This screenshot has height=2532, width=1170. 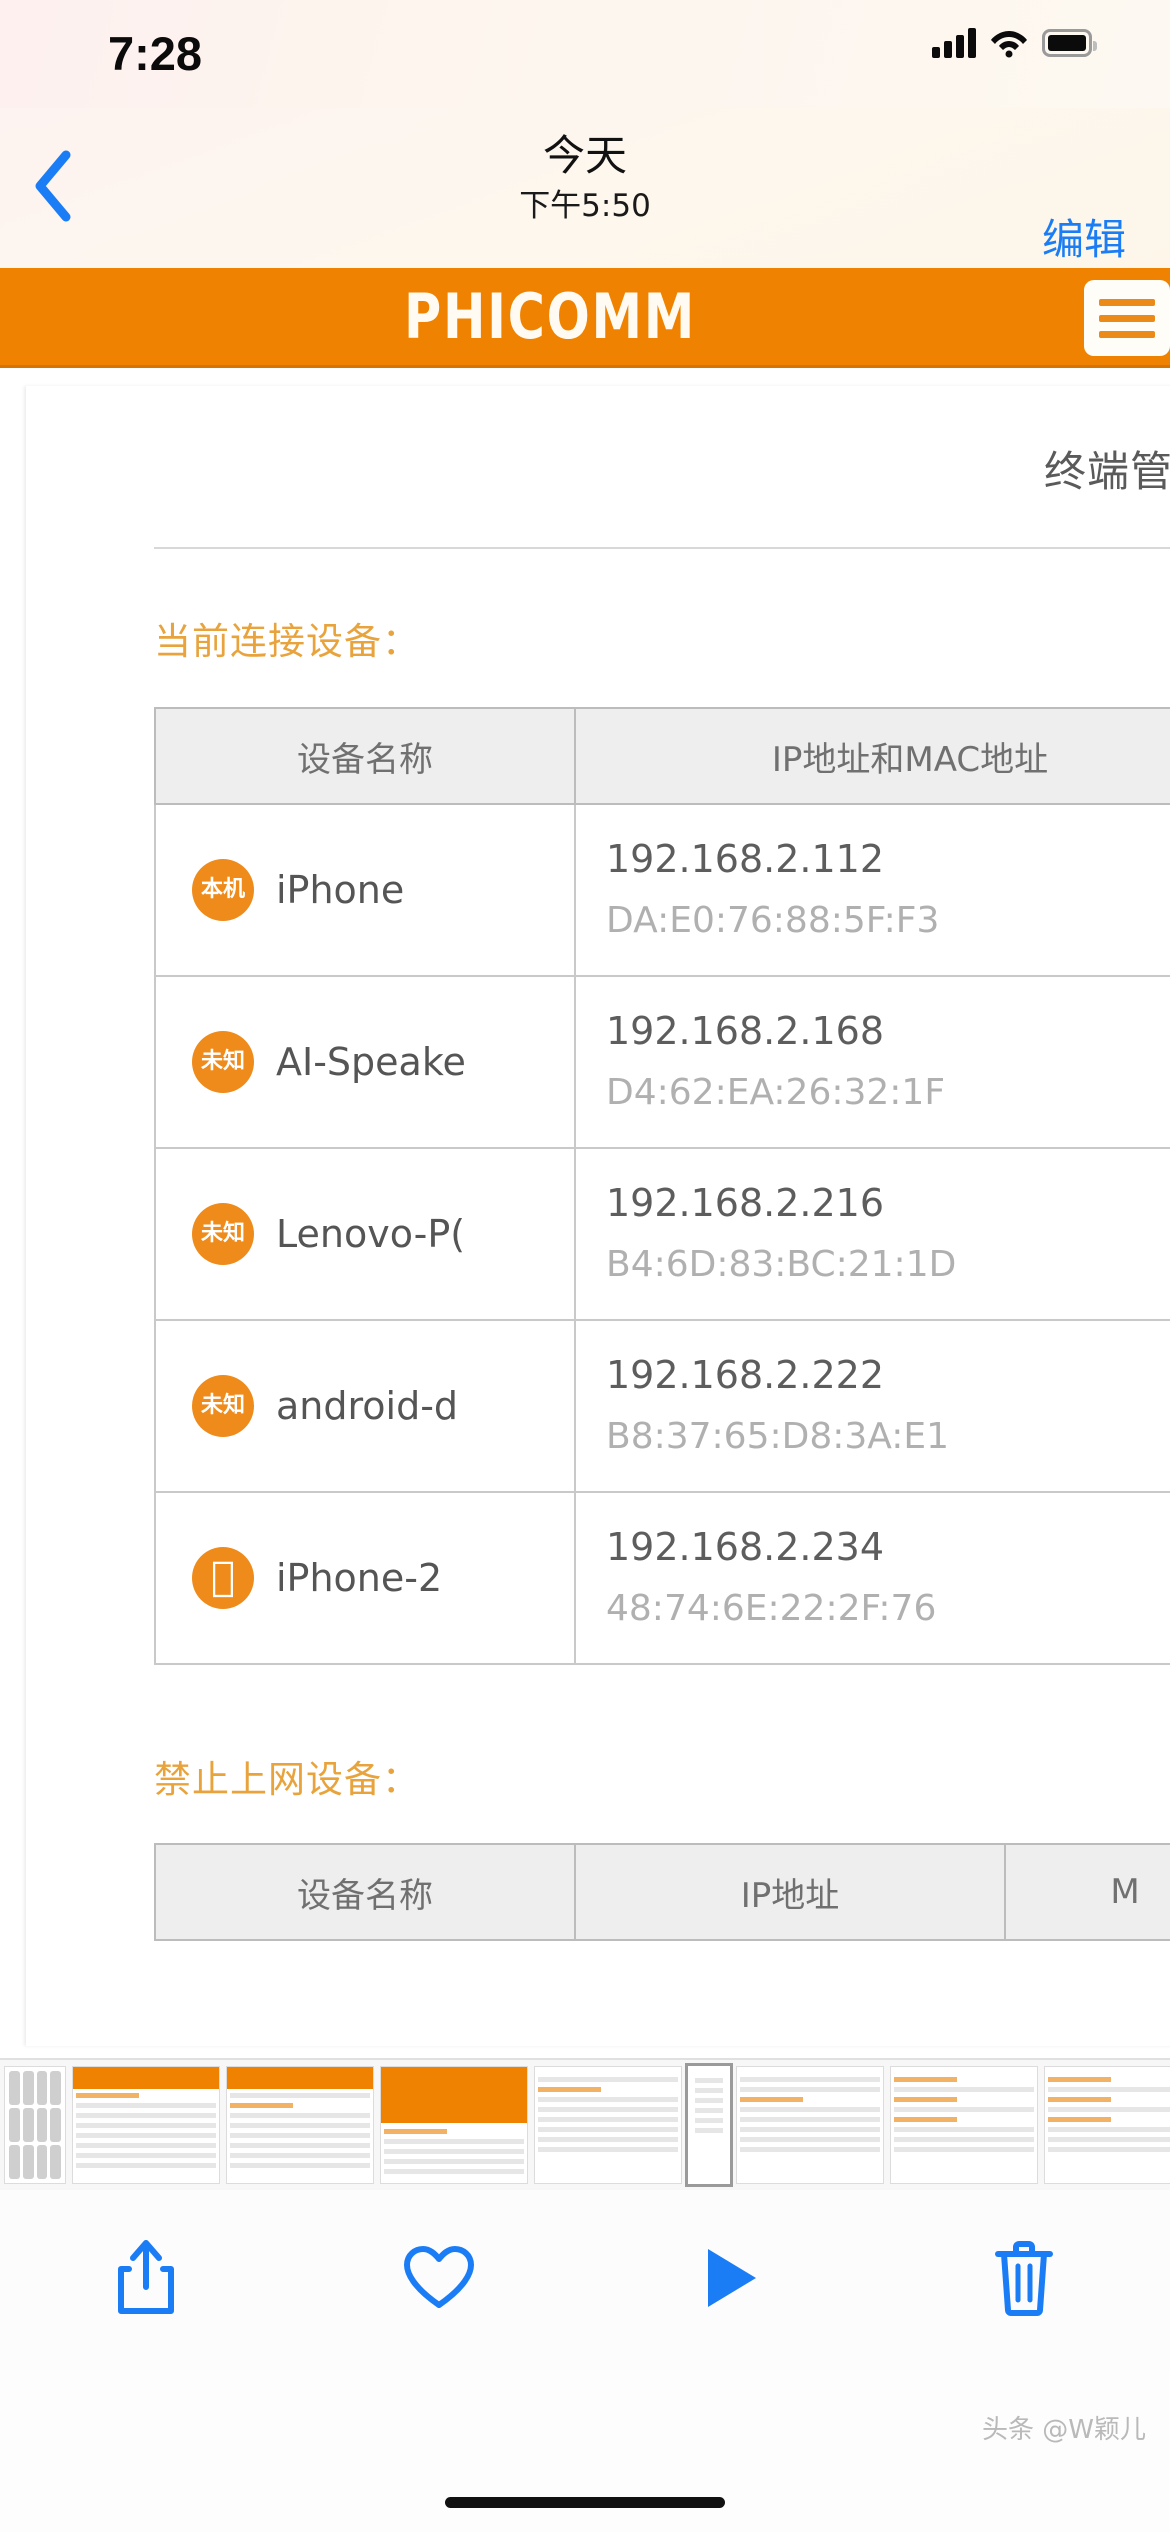 I want to click on device-name: iPhone-2, so click(x=359, y=1578).